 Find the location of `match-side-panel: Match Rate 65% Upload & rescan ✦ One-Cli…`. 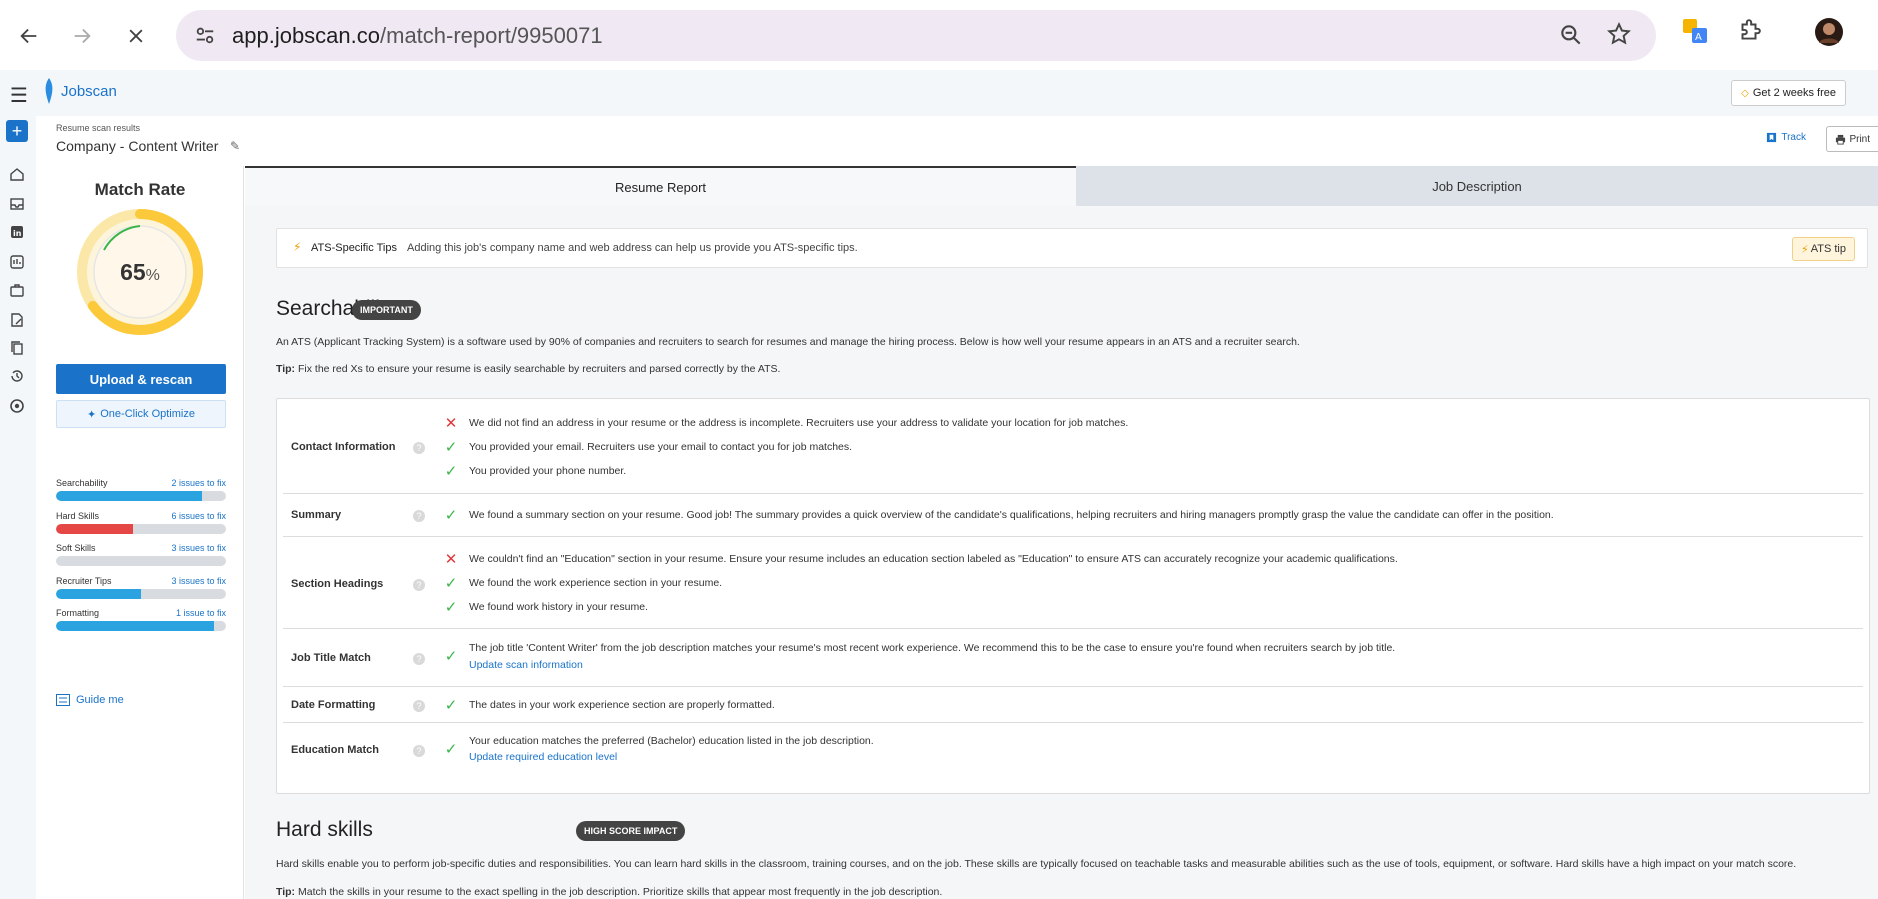

match-side-panel: Match Rate 65% Upload & rescan ✦ One-Cli… is located at coordinates (140, 532).